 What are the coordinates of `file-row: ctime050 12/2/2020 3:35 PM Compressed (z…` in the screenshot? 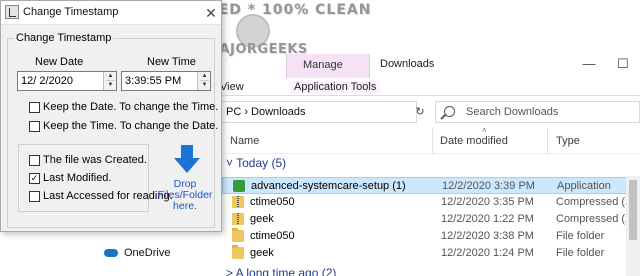 It's located at (431, 202).